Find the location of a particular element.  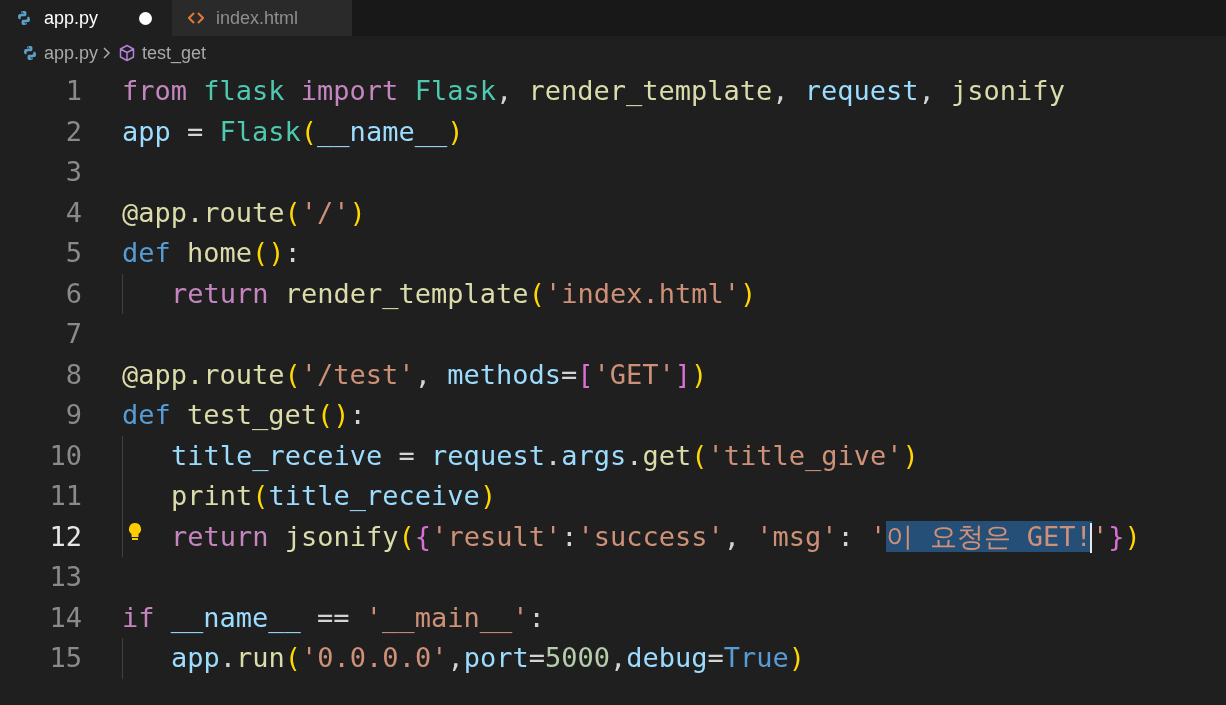

line-number: 13 is located at coordinates (65, 577).